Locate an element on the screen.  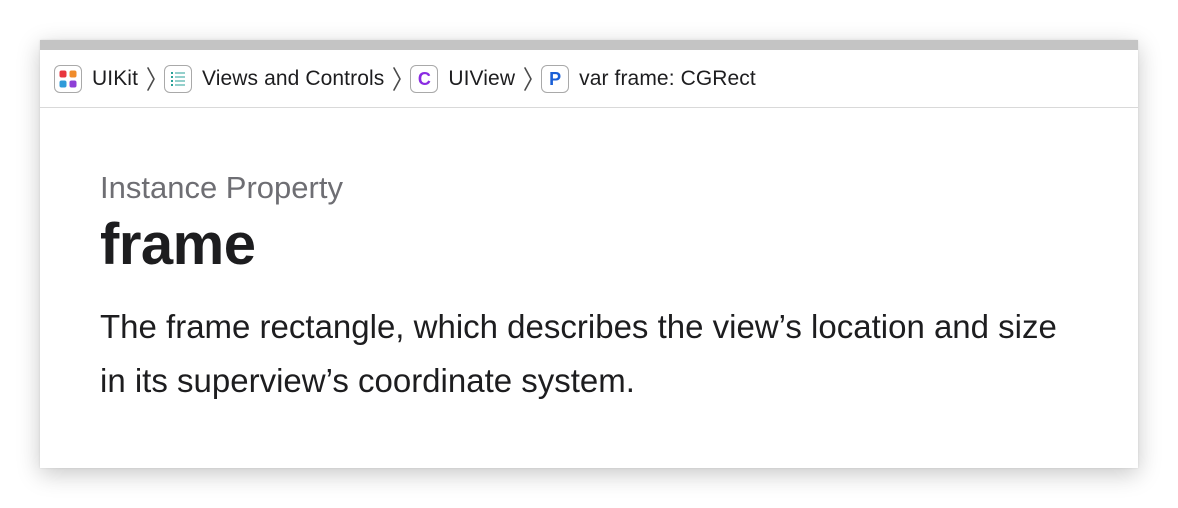
class-icon: C is located at coordinates (424, 78).